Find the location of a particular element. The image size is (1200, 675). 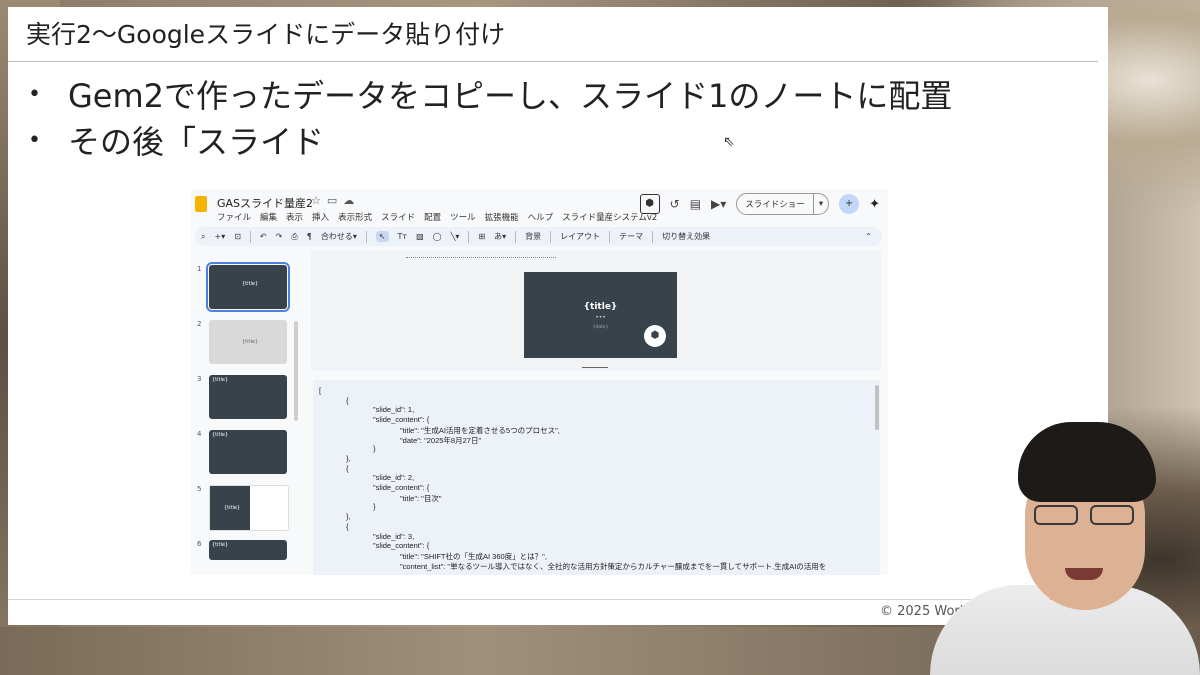

menu-extensions: 拡張機能 is located at coordinates (502, 217).